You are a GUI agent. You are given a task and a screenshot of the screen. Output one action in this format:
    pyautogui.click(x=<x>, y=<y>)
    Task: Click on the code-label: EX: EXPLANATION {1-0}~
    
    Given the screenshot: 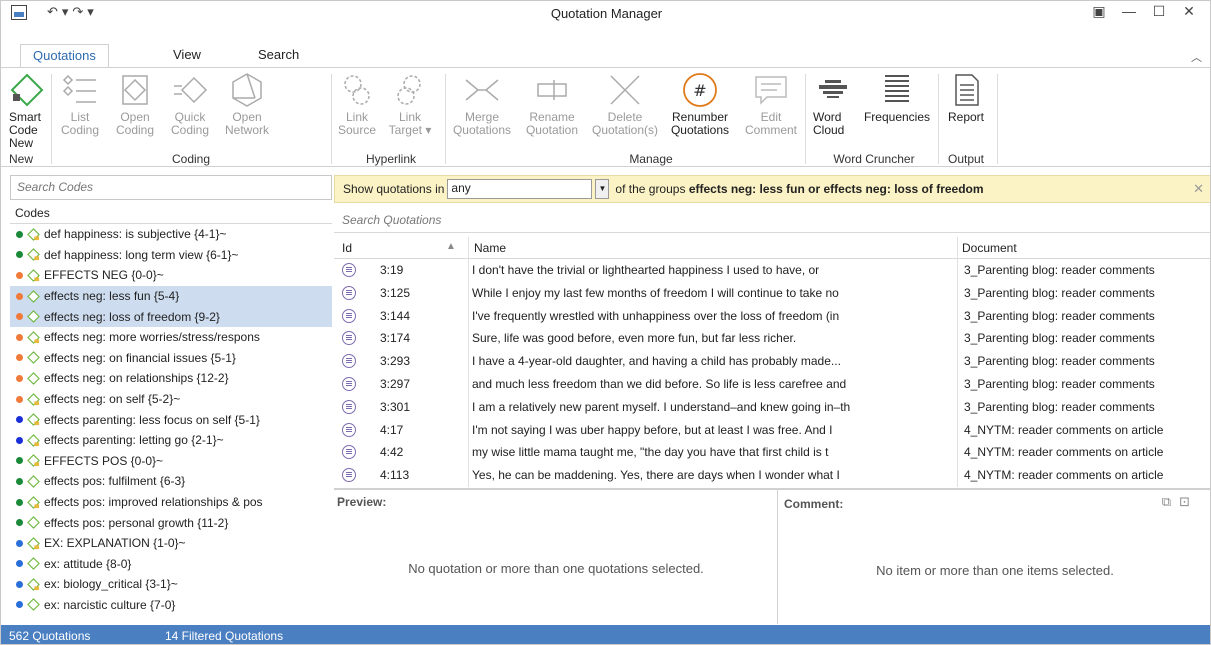 What is the action you would take?
    pyautogui.click(x=115, y=543)
    